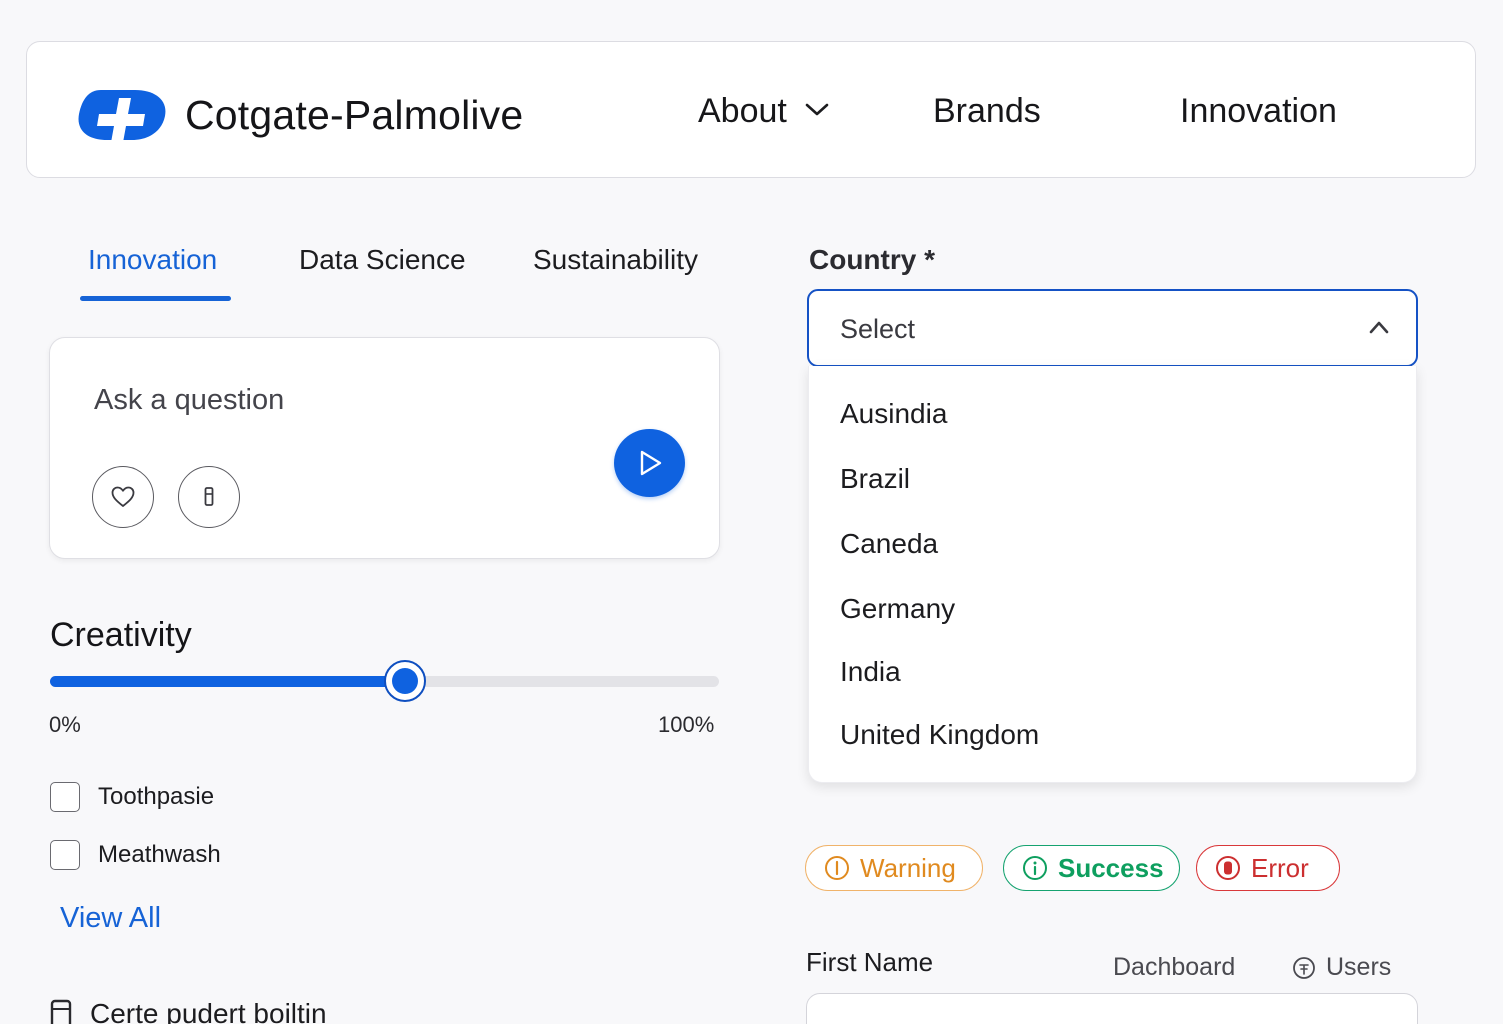  I want to click on warning-label: Warning, so click(908, 867).